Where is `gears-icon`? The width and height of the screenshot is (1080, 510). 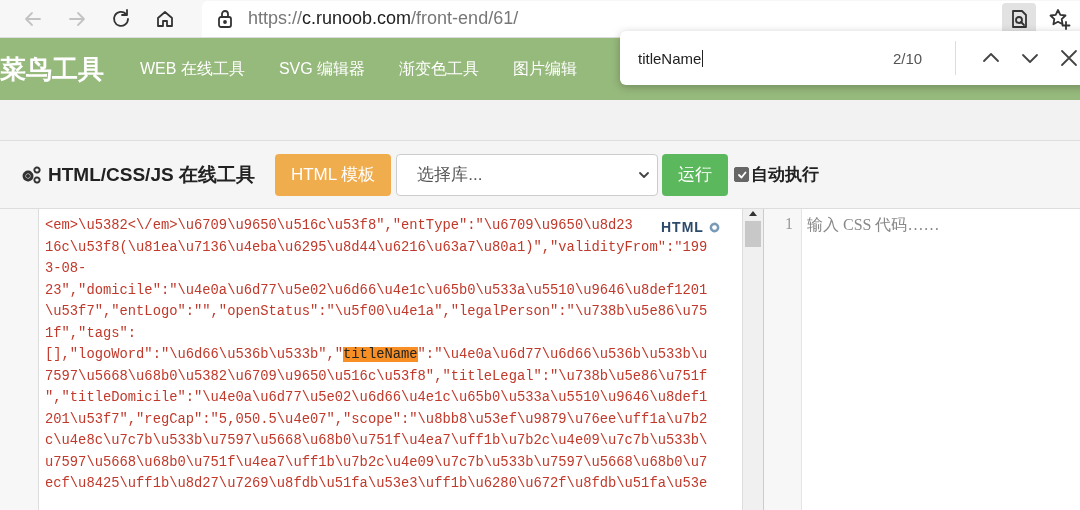
gears-icon is located at coordinates (31, 174).